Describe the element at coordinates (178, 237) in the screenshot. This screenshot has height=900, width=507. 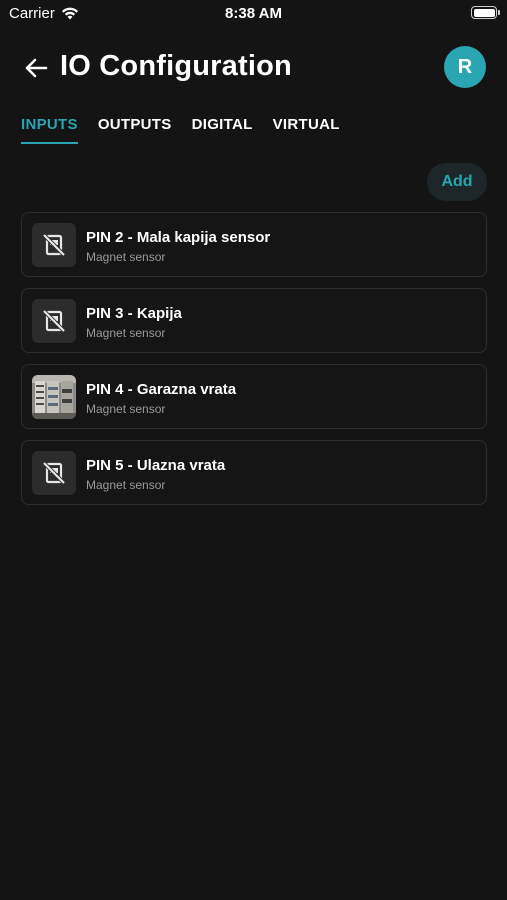
I see `item-name: PIN 2 - Mala kapija sensor` at that location.